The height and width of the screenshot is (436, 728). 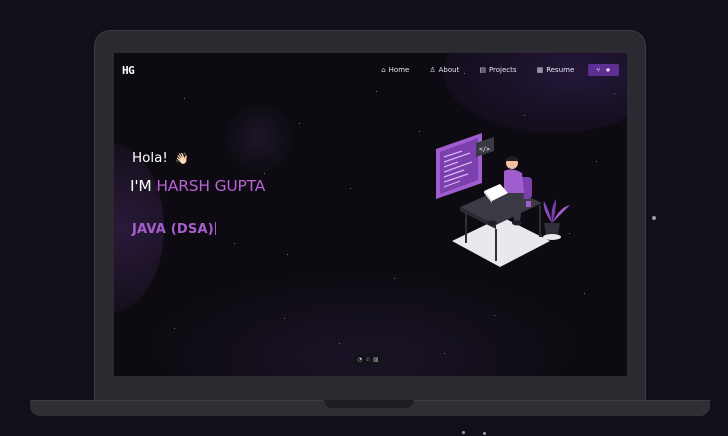 I want to click on nav-item-label: About, so click(x=449, y=70).